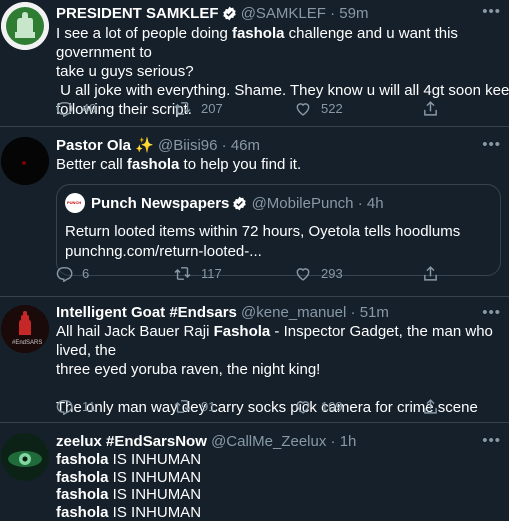  I want to click on tweet-header: zeelux #EndSarsNow @CallMe_Zeelux · 1h, so click(271, 442).